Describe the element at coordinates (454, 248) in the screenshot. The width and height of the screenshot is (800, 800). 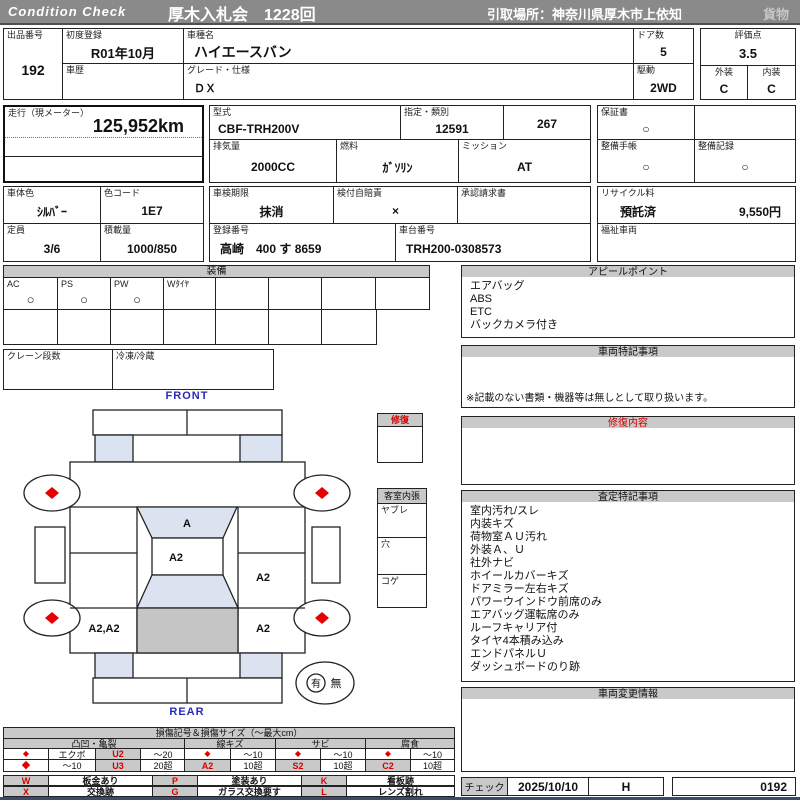
I see `chassis-number-value: TRH200-0308573` at that location.